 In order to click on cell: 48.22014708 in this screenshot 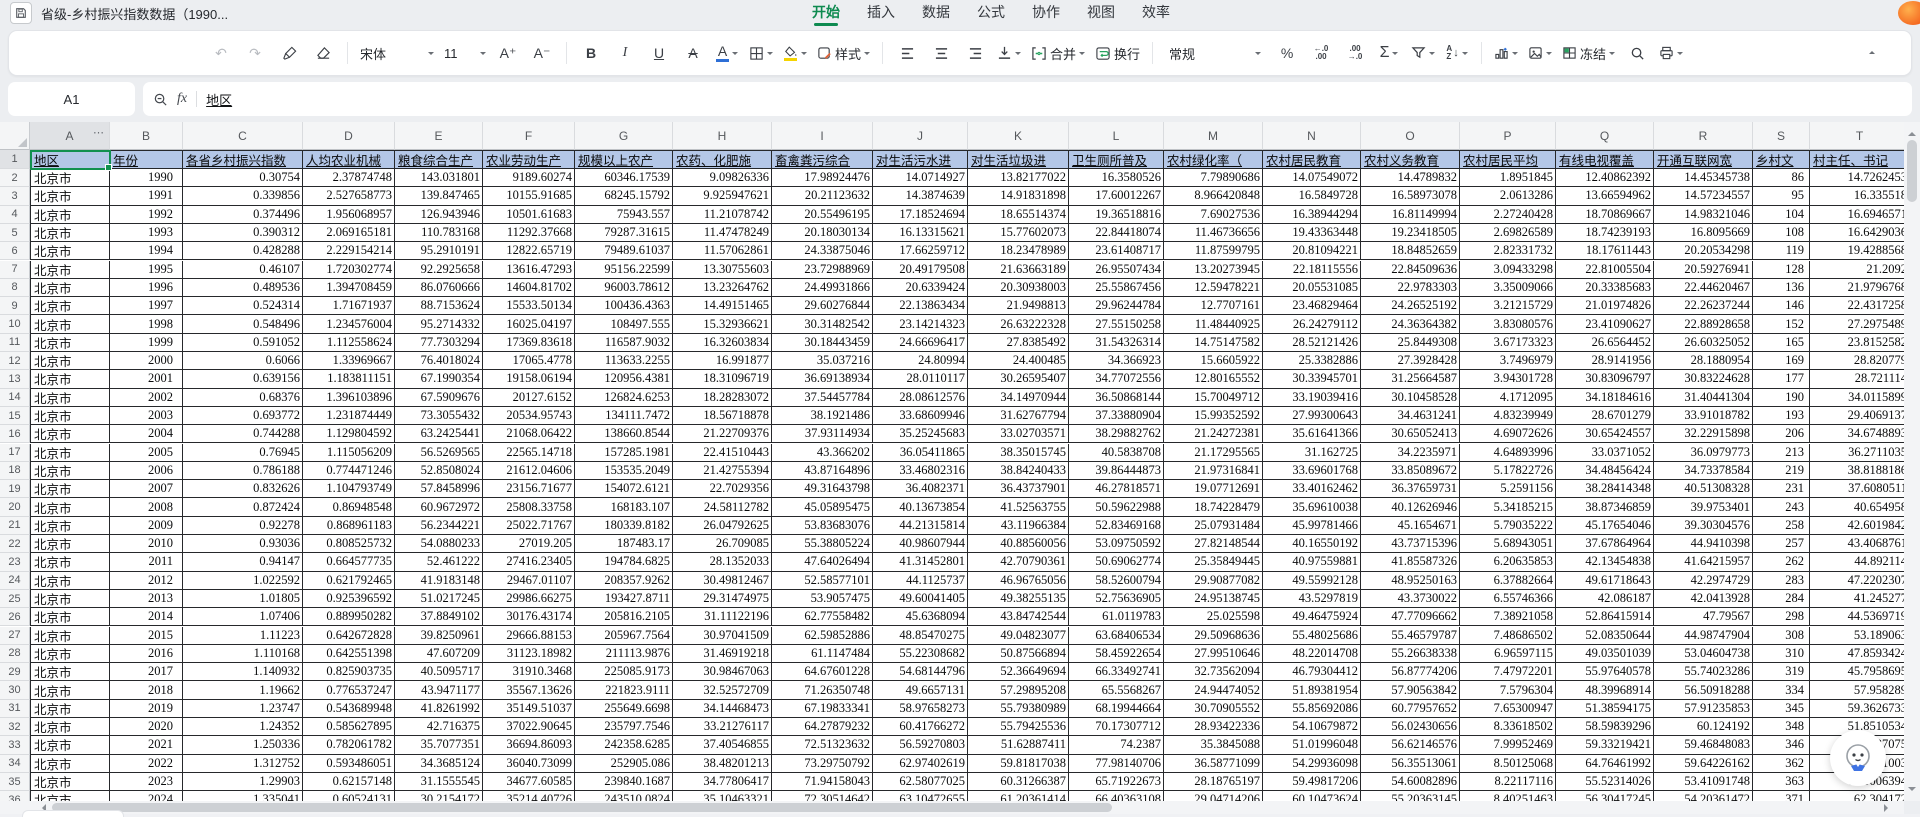, I will do `click(1312, 654)`.